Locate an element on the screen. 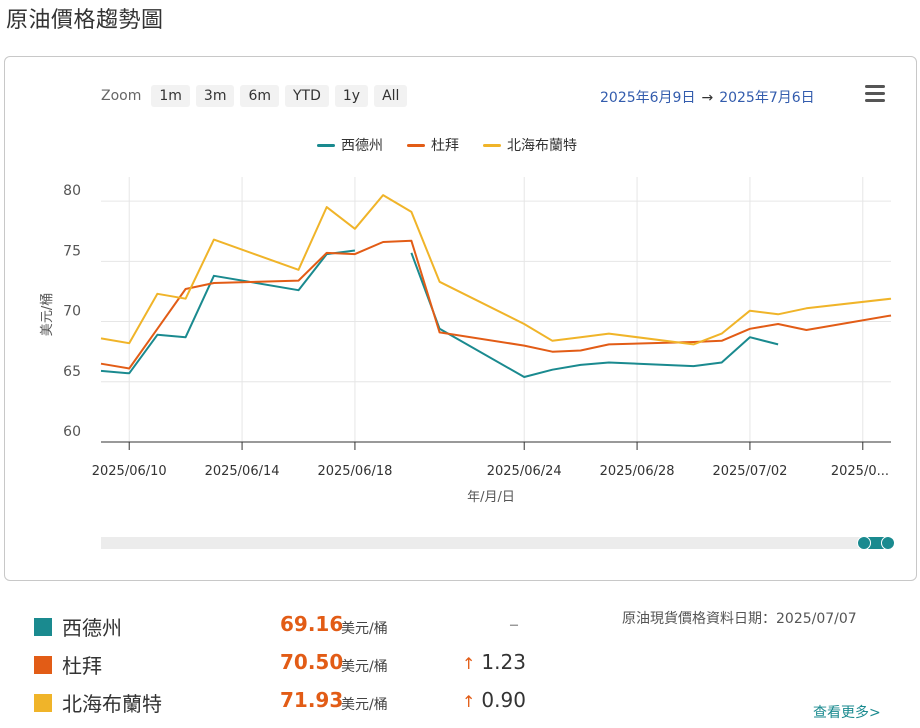 The height and width of the screenshot is (728, 920). see-more-link: 查看更多> is located at coordinates (847, 712).